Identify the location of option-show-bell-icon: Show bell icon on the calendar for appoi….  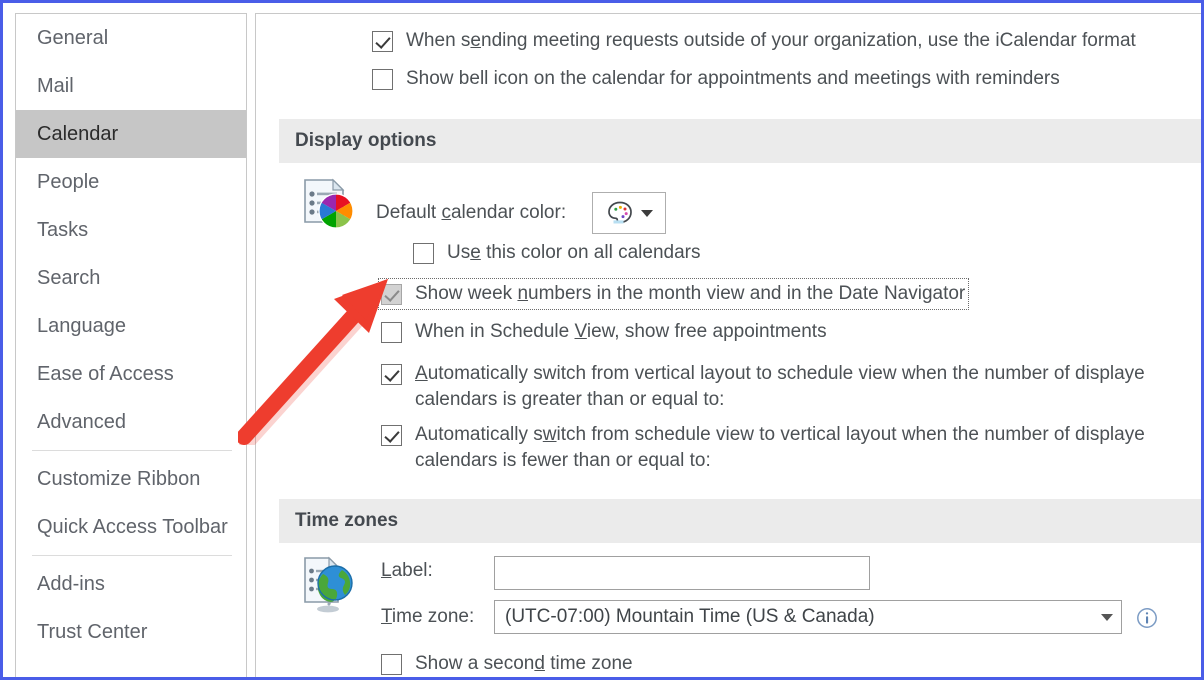
(716, 79).